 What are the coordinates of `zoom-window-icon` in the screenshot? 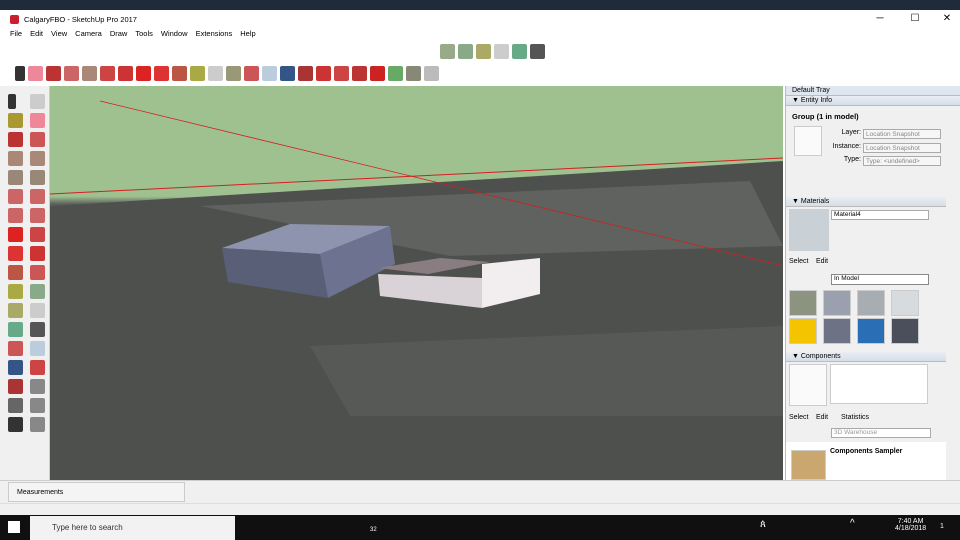 It's located at (37, 367).